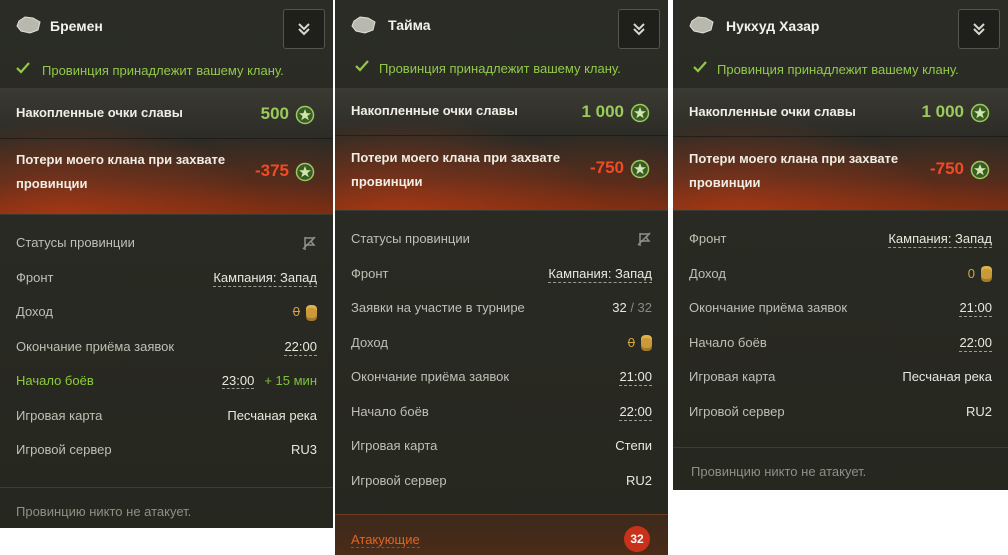 The width and height of the screenshot is (1008, 555). Describe the element at coordinates (238, 381) in the screenshot. I see `battle-start-time: 23:00` at that location.